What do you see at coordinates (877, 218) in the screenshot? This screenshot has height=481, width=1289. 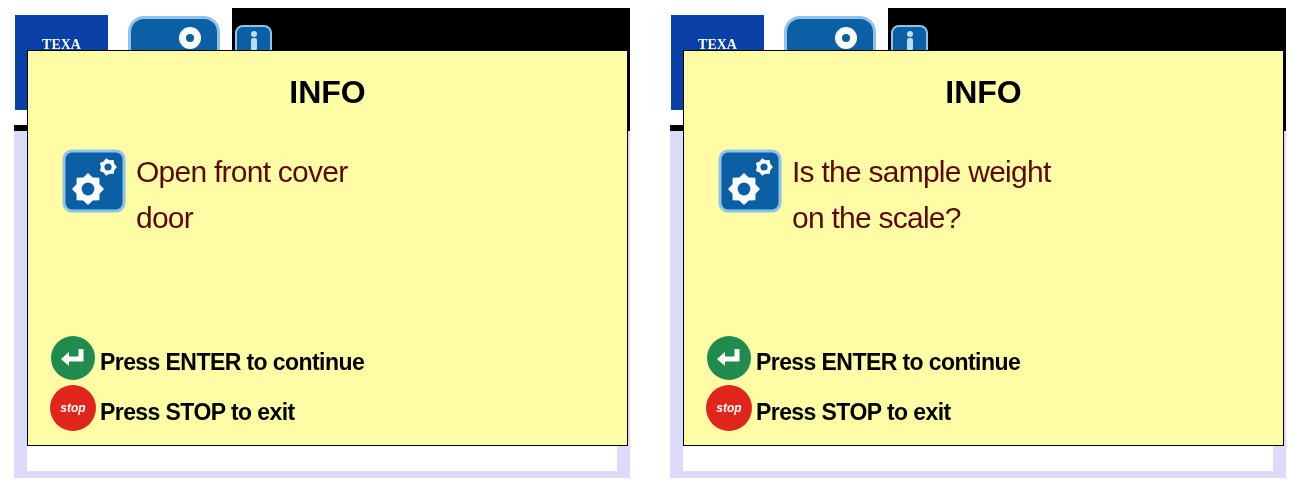 I see `message-text: on the scale?` at bounding box center [877, 218].